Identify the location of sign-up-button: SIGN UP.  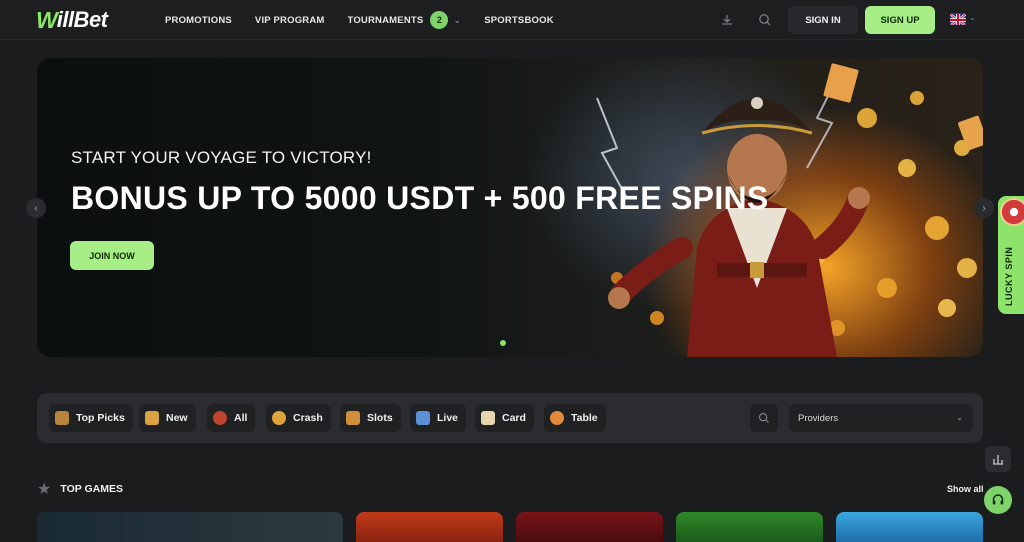
(900, 20).